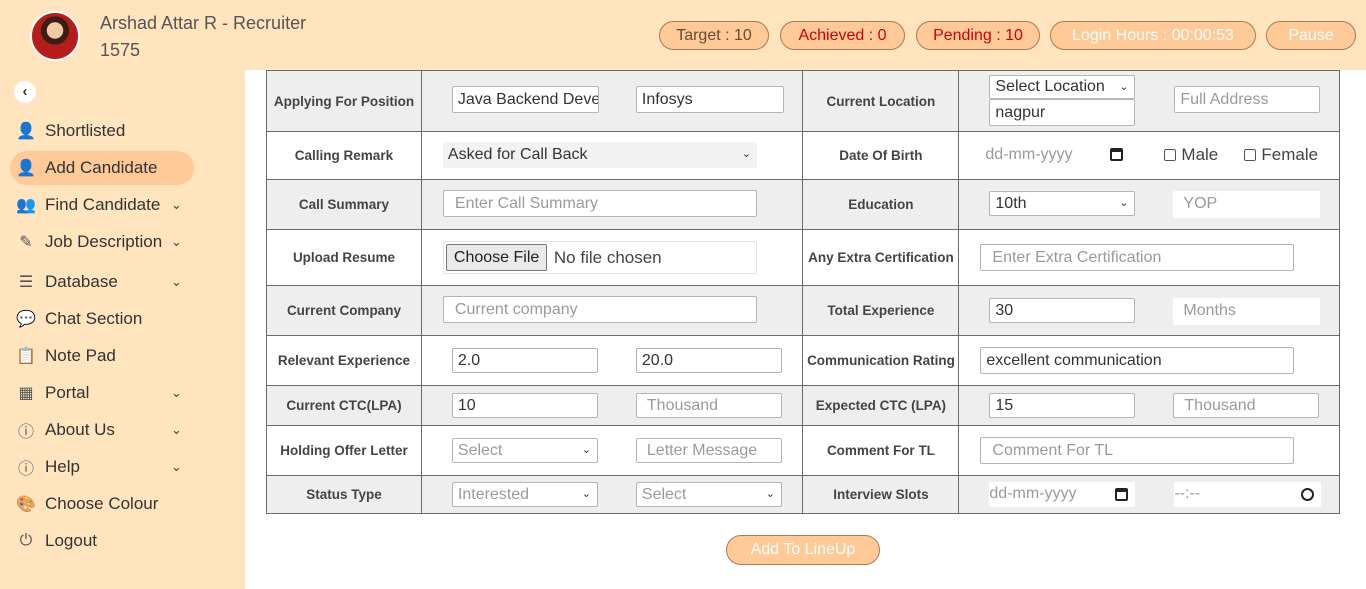 This screenshot has width=1366, height=589. Describe the element at coordinates (709, 99) in the screenshot. I see `company-input: Infosys` at that location.